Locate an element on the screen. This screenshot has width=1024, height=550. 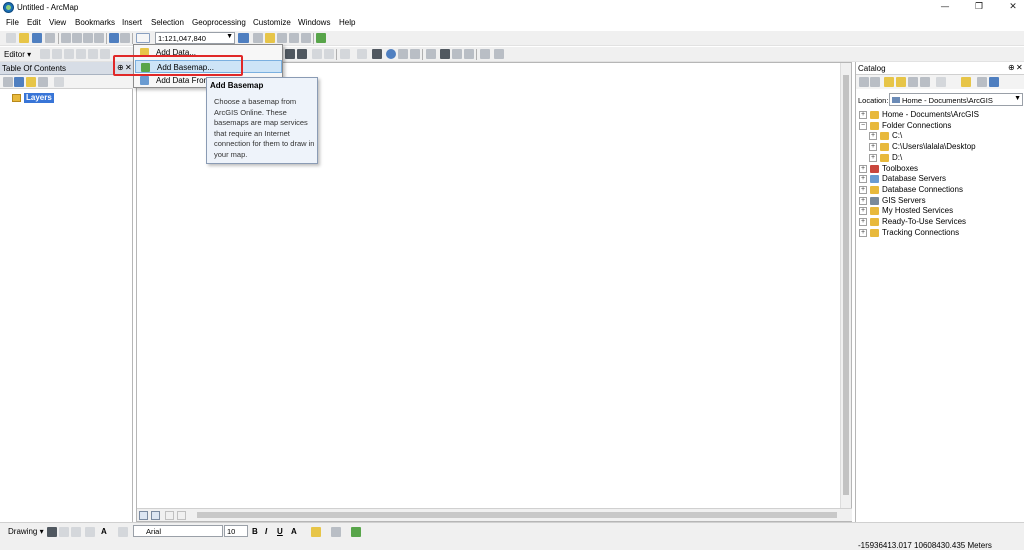
open-folder-icon is located at coordinates (24, 38).